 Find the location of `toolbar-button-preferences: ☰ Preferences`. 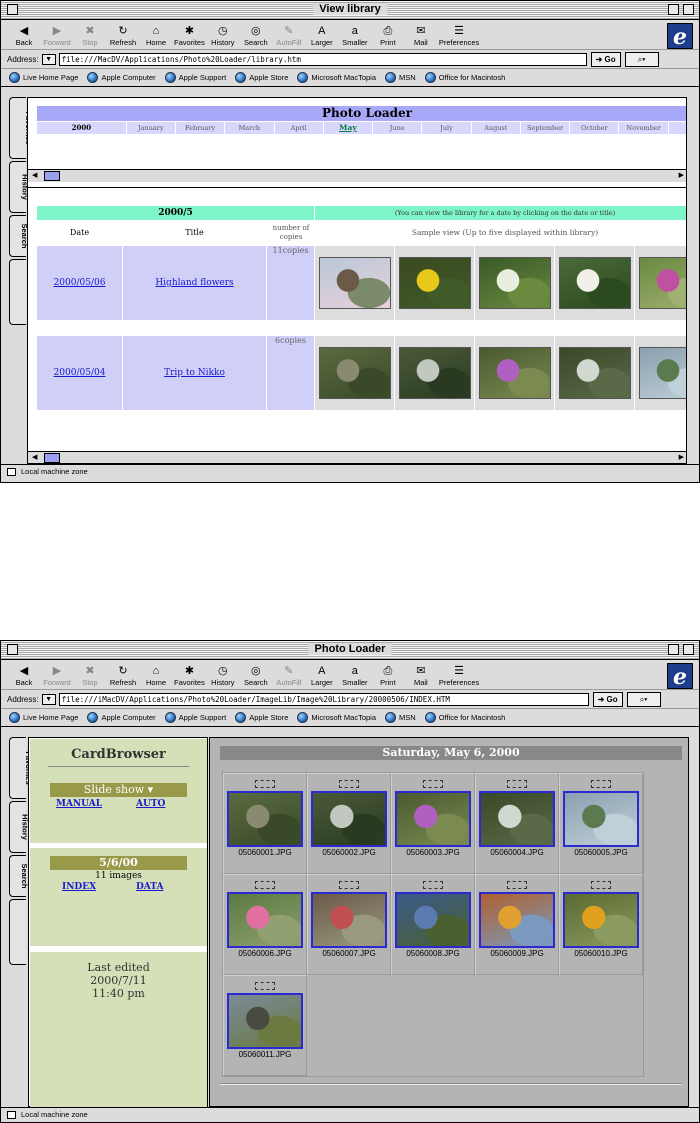

toolbar-button-preferences: ☰ Preferences is located at coordinates (459, 36).